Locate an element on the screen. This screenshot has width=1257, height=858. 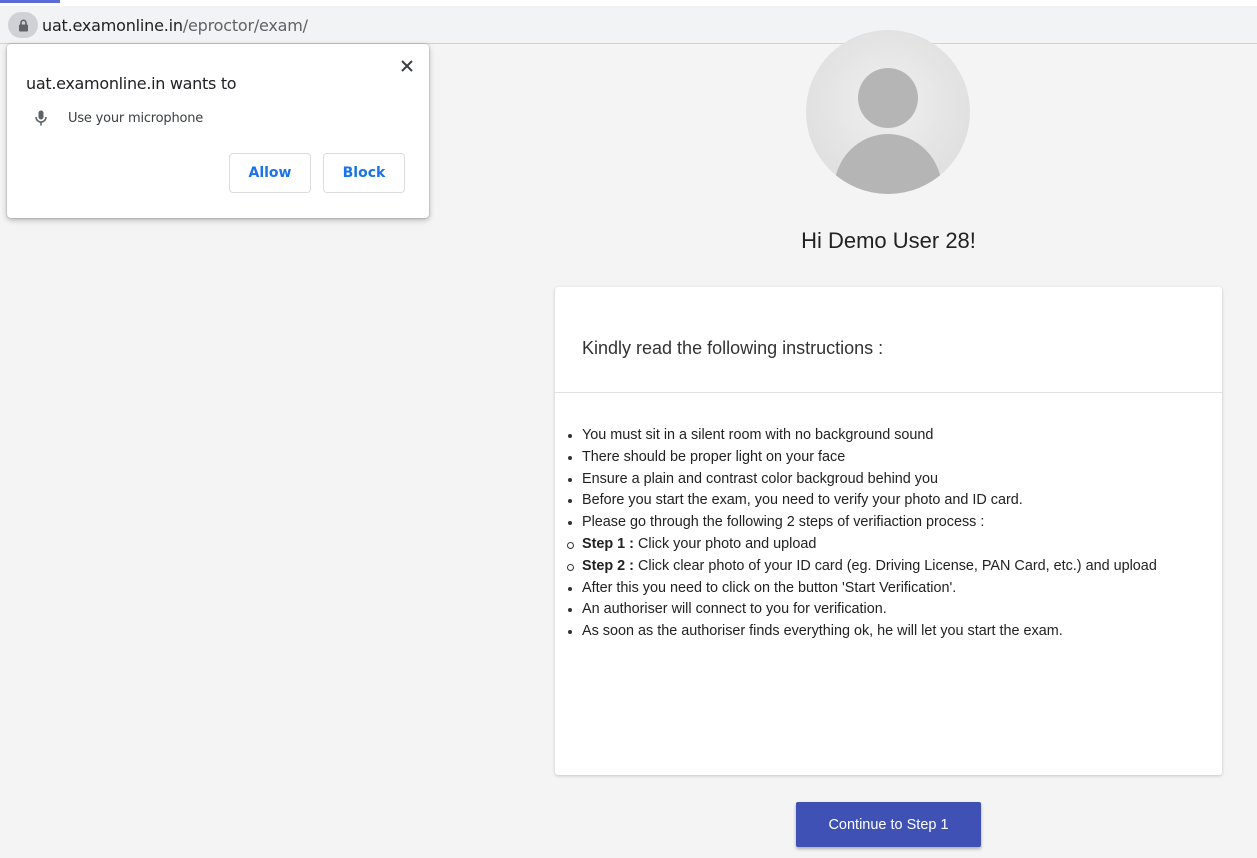
instructions-heading: Kindly read the following instructions : is located at coordinates (733, 348).